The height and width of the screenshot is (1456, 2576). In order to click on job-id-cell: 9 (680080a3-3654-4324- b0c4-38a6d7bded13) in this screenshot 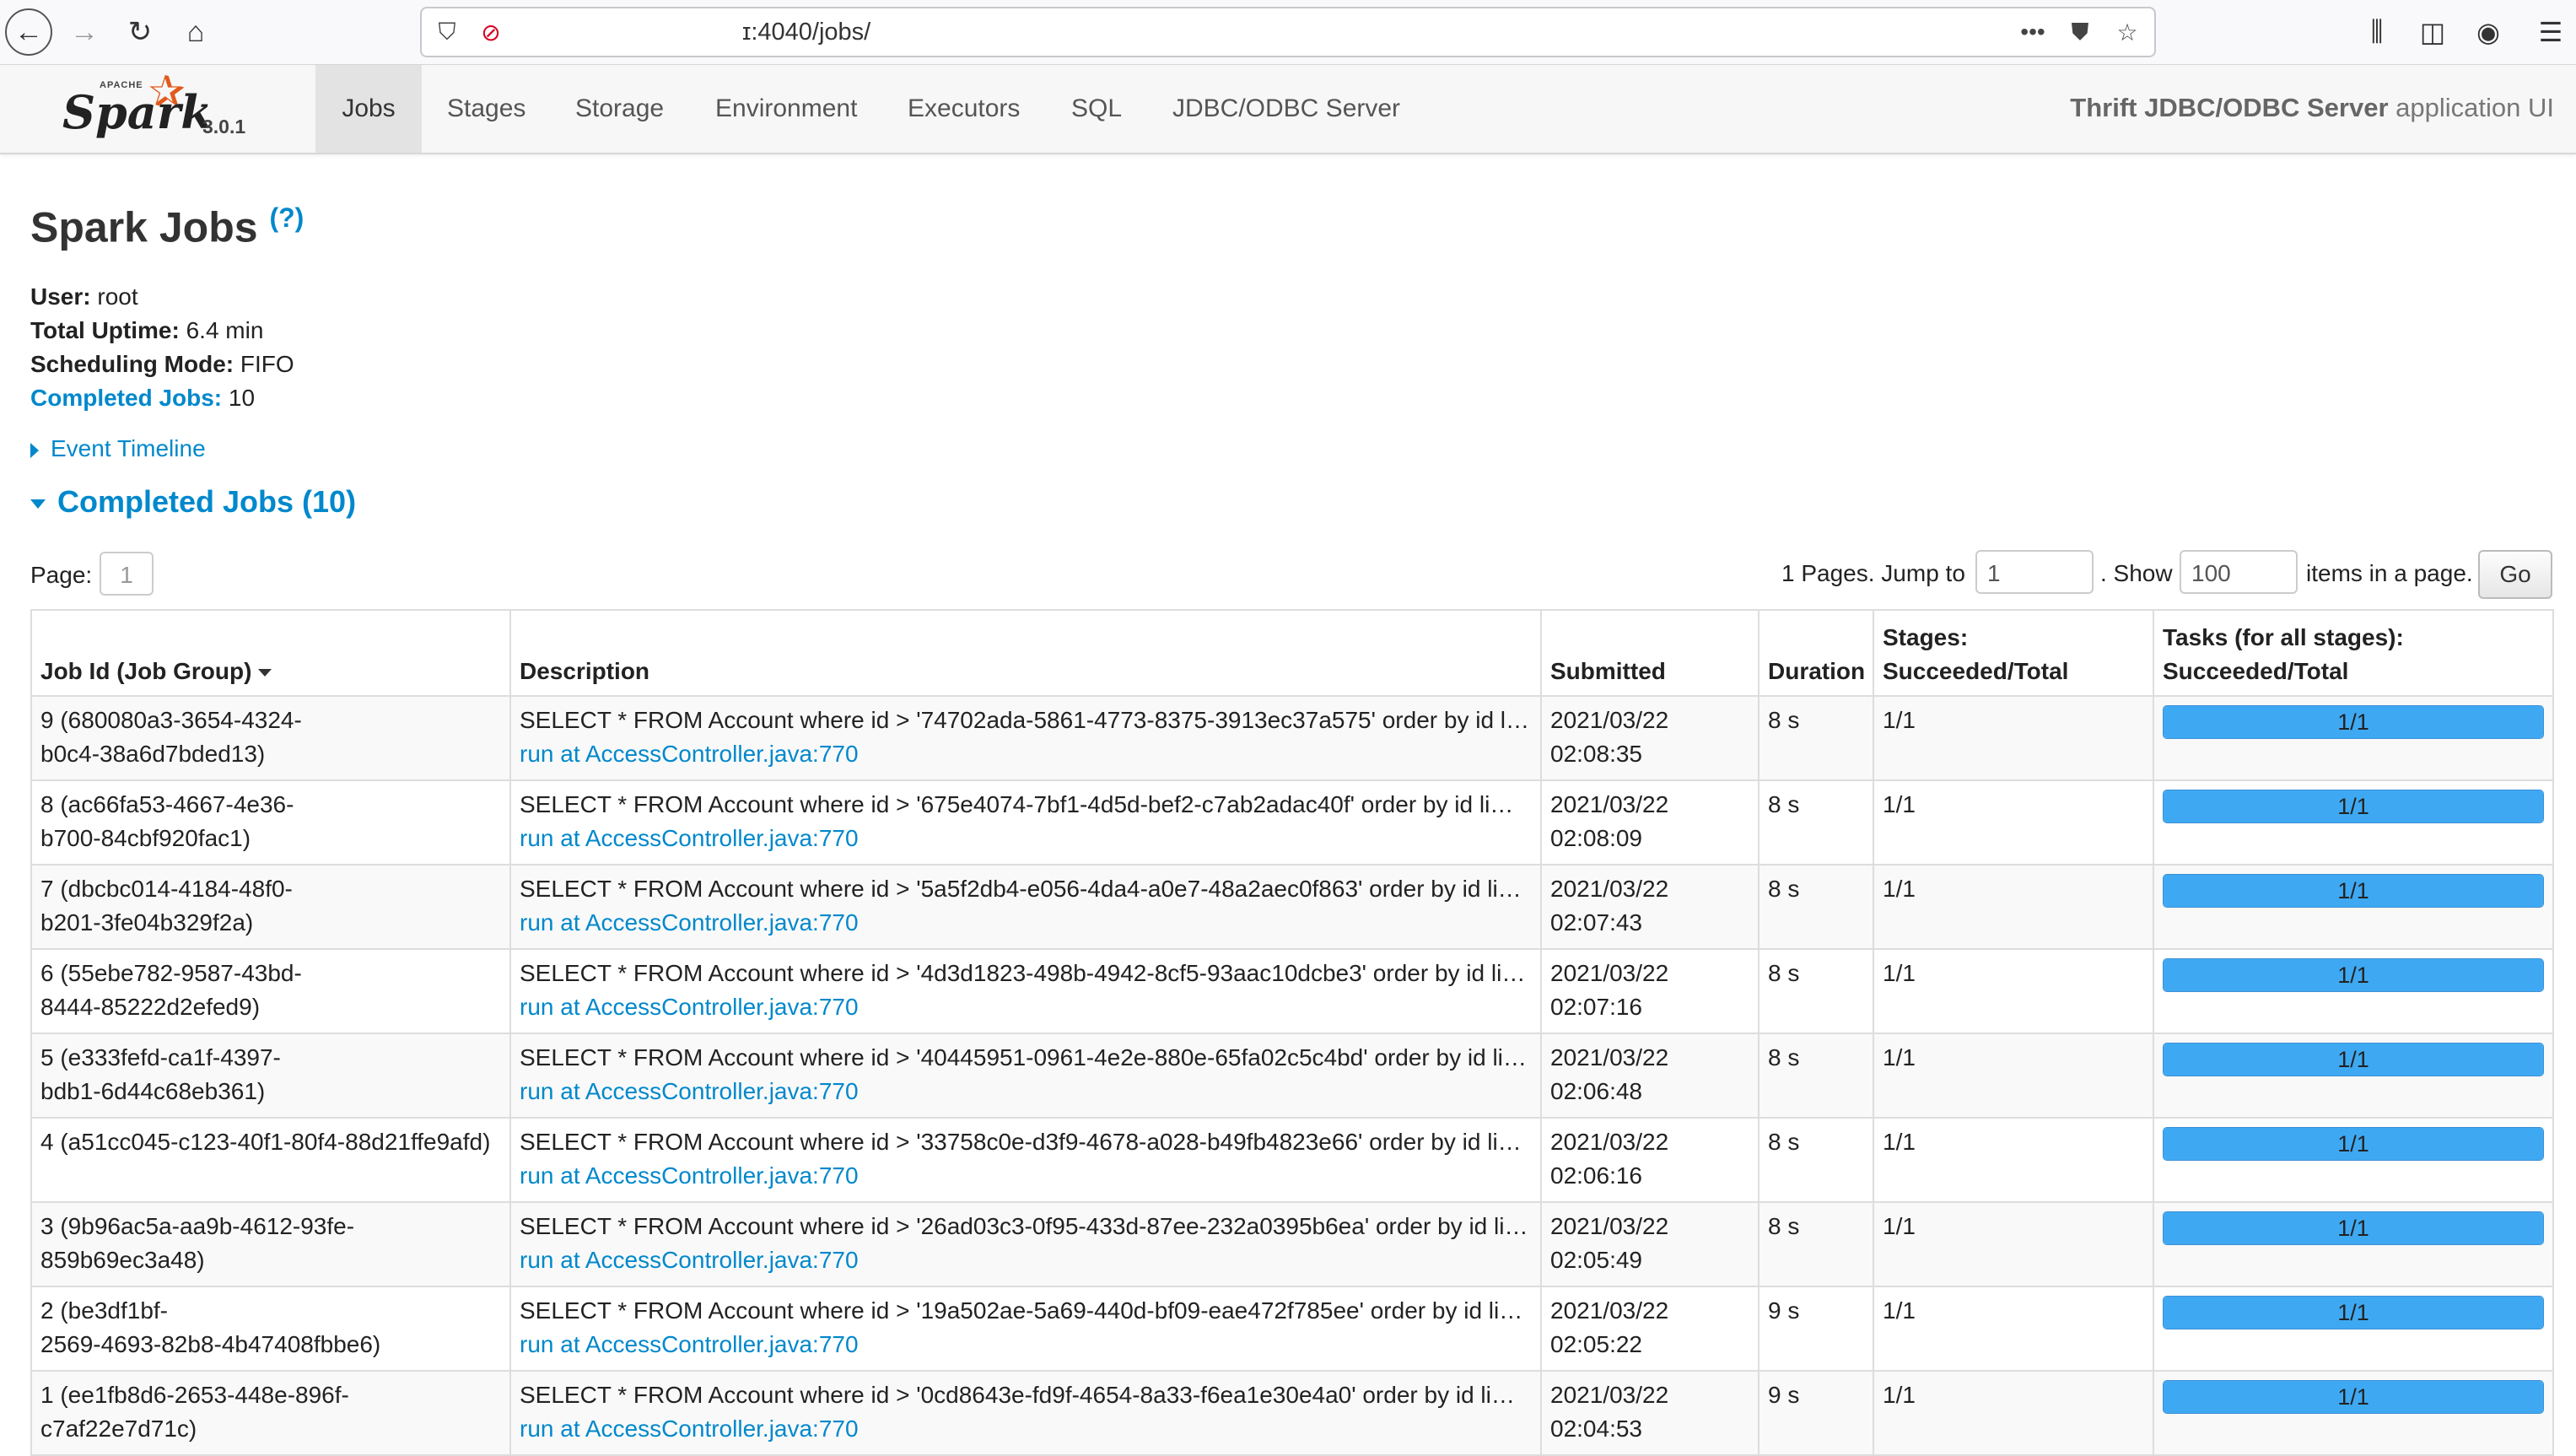, I will do `click(270, 738)`.